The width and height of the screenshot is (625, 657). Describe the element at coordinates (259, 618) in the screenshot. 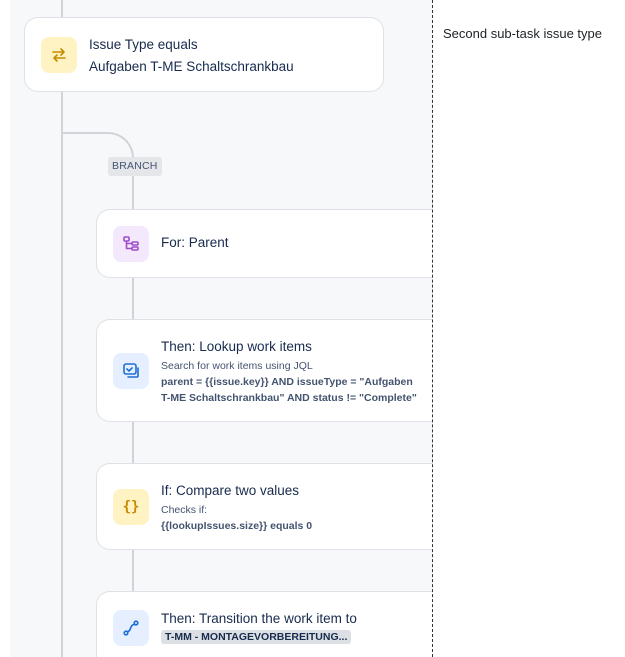

I see `transition-title: Then: Transition the work item to` at that location.